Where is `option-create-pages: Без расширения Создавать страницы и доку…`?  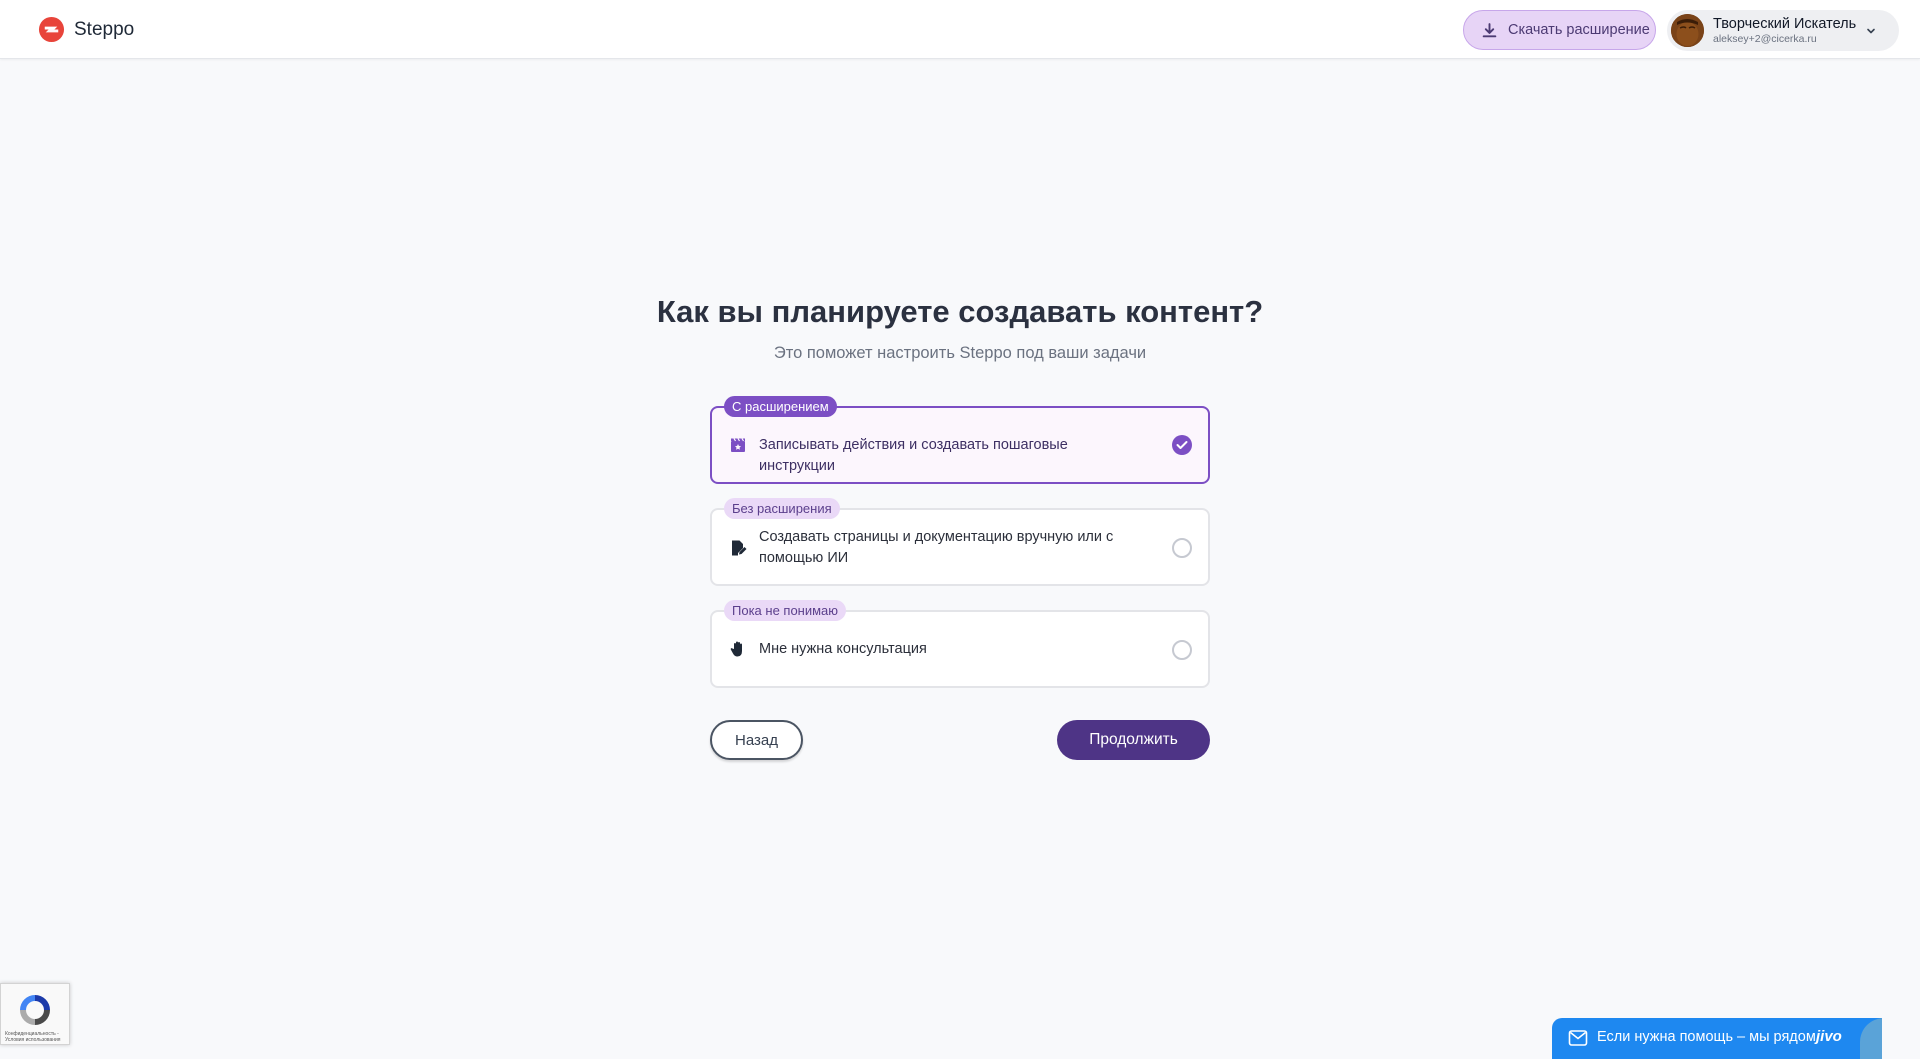 option-create-pages: Без расширения Создавать страницы и доку… is located at coordinates (960, 542).